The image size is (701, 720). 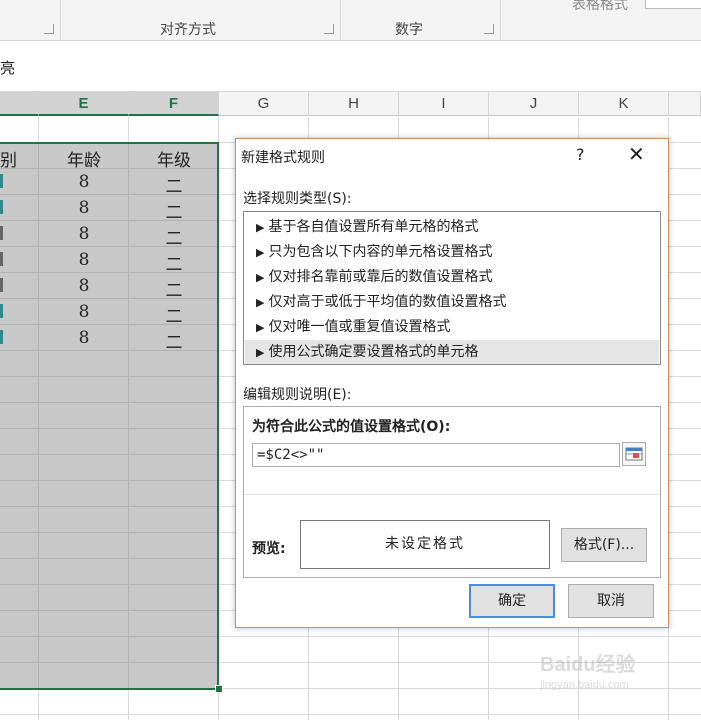 What do you see at coordinates (174, 104) in the screenshot?
I see `column-header-f: F` at bounding box center [174, 104].